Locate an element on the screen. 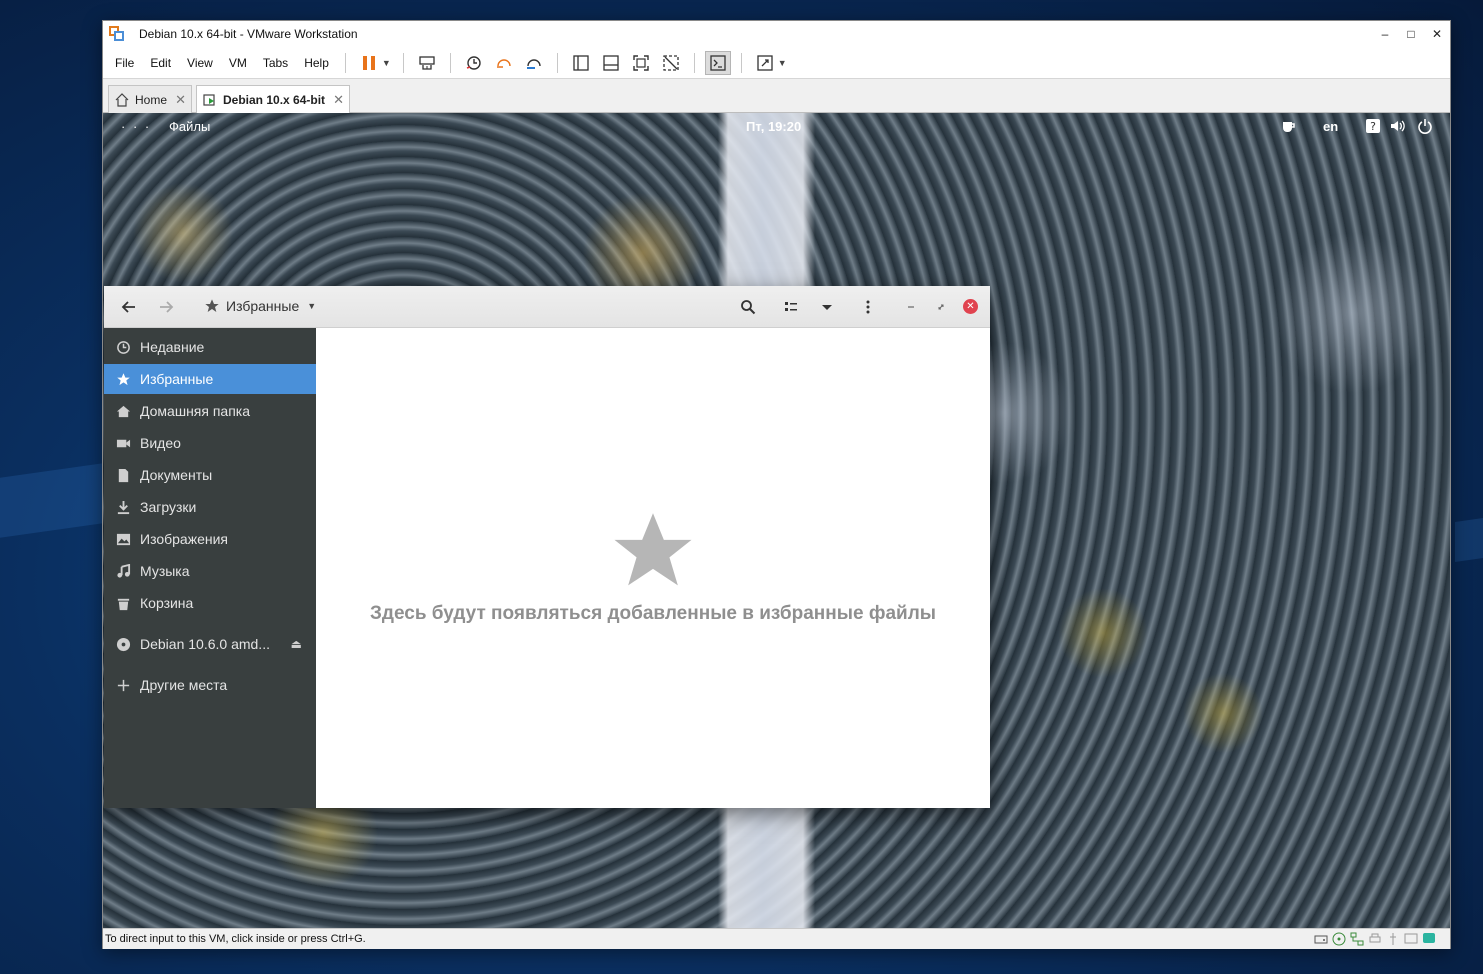 The width and height of the screenshot is (1483, 974). window-controls: – □ ✕ is located at coordinates (1411, 34).